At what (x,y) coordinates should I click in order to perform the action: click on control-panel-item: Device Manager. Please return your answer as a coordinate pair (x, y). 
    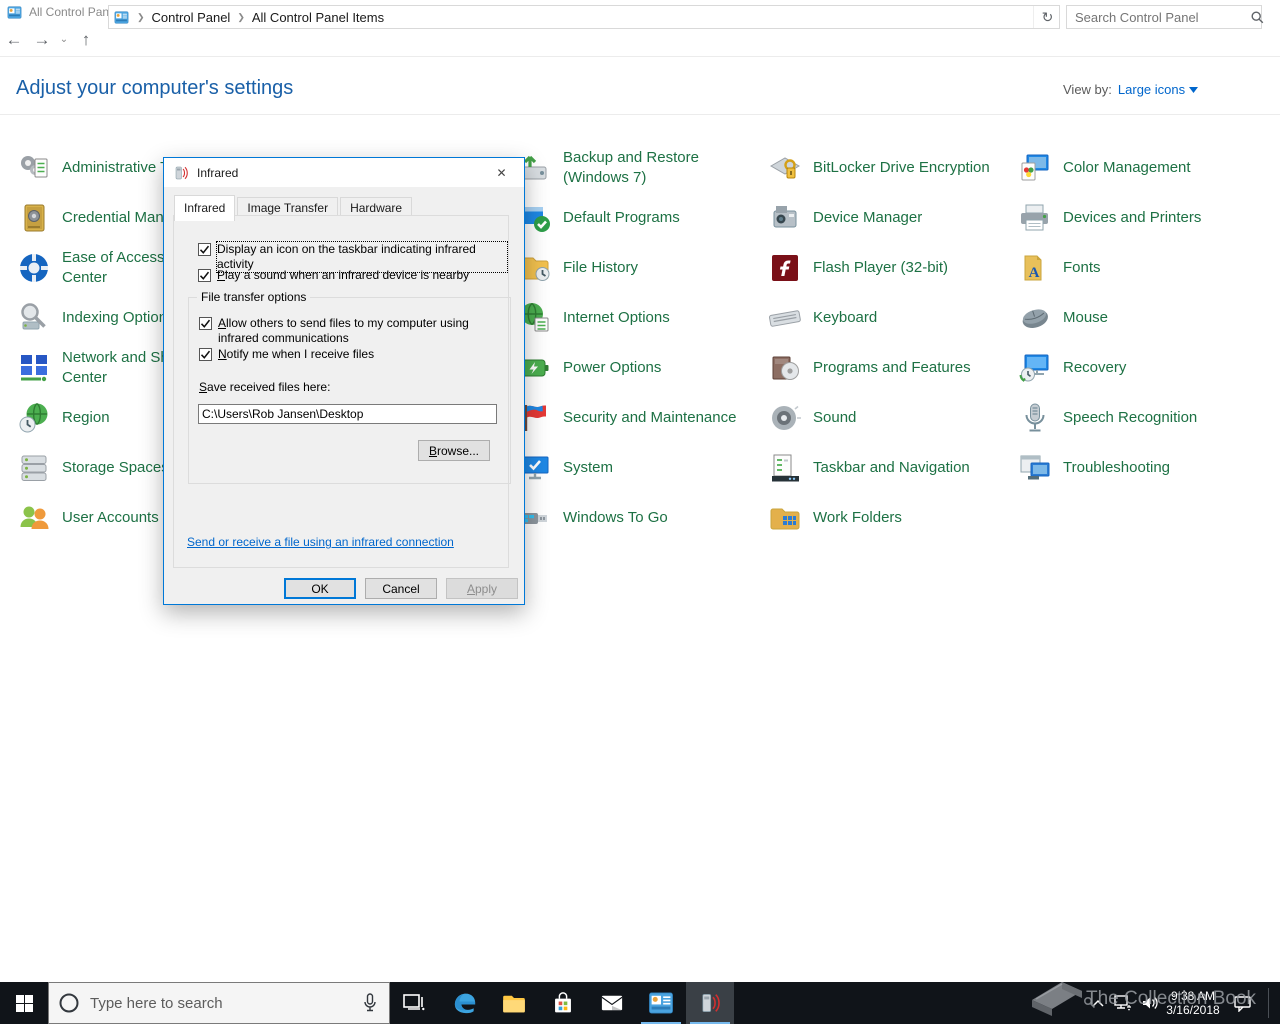
    Looking at the image, I should click on (844, 218).